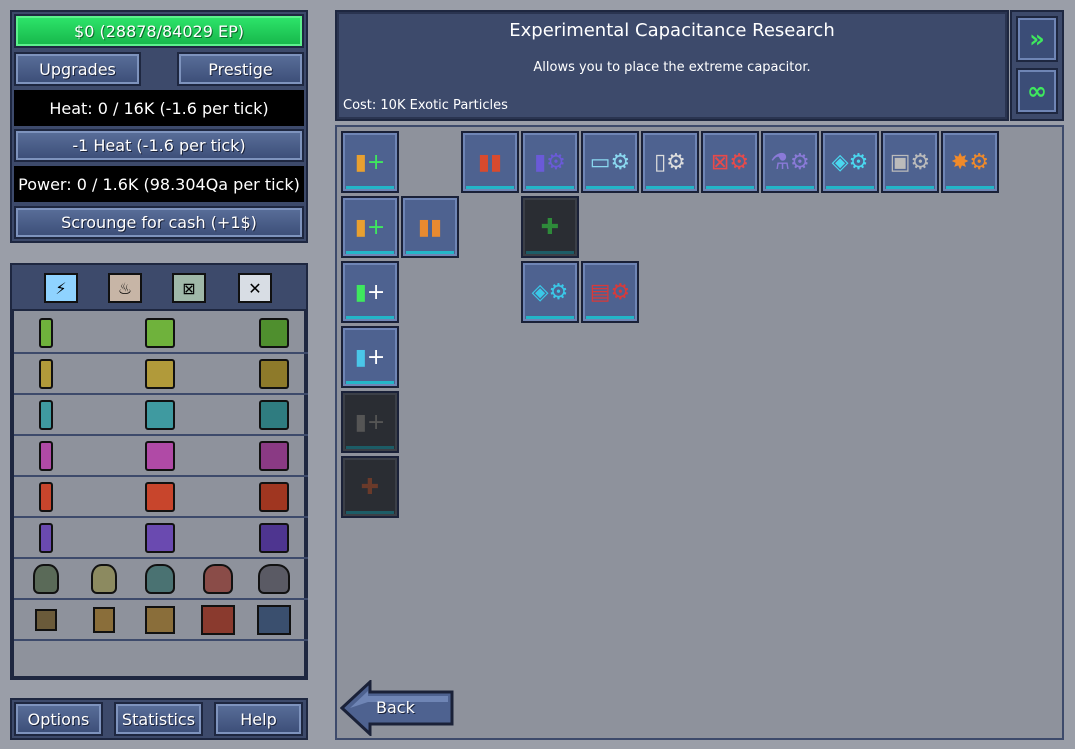 This screenshot has height=749, width=1075. I want to click on research-particle-accelerator: ✸⚙, so click(970, 162).